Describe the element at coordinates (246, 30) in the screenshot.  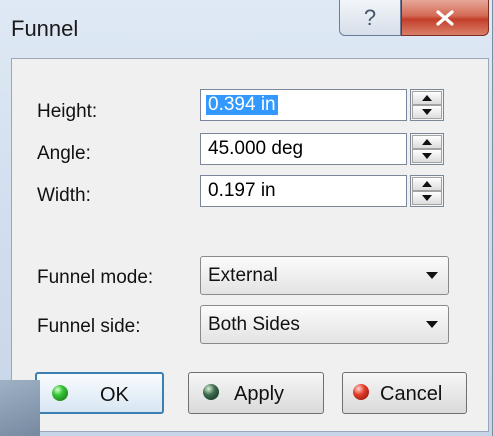
I see `title-bar: Funnel ?` at that location.